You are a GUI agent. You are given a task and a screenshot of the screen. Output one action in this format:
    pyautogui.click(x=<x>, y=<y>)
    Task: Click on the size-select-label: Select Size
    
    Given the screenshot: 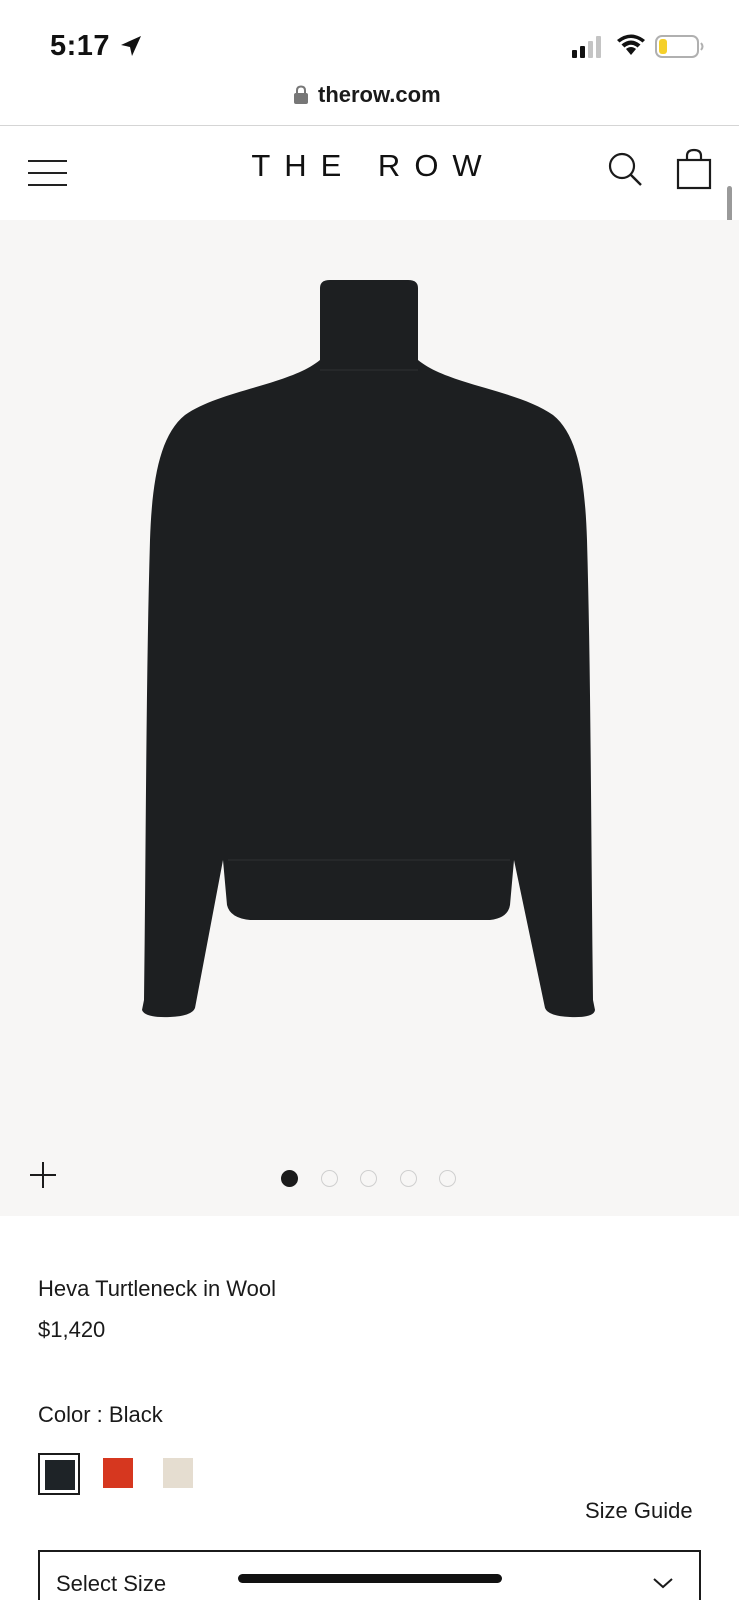 What is the action you would take?
    pyautogui.click(x=111, y=1583)
    